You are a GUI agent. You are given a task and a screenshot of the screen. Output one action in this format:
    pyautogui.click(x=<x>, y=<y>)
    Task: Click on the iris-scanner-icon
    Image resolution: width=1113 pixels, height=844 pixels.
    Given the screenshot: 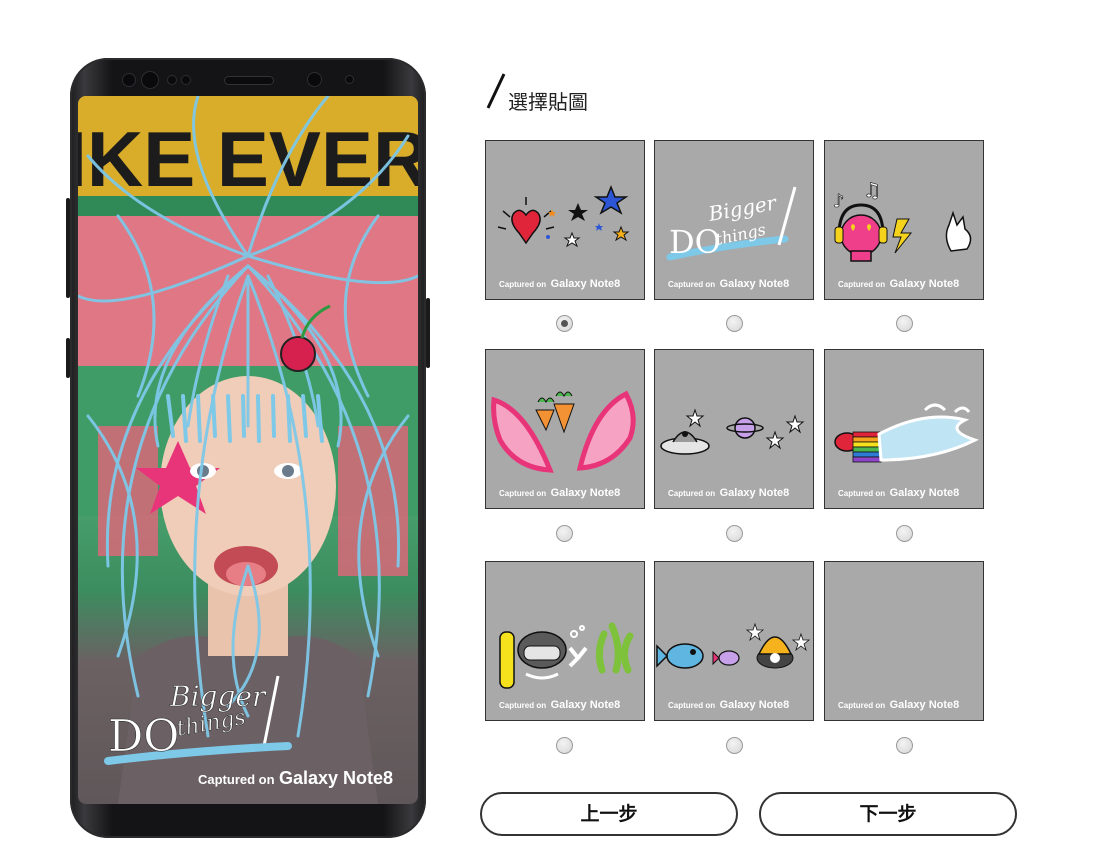 What is the action you would take?
    pyautogui.click(x=150, y=80)
    